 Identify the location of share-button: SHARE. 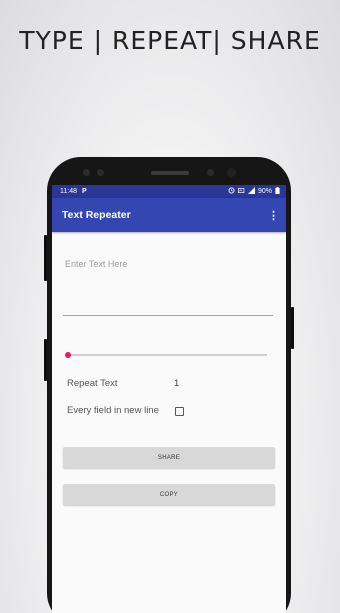
(169, 457).